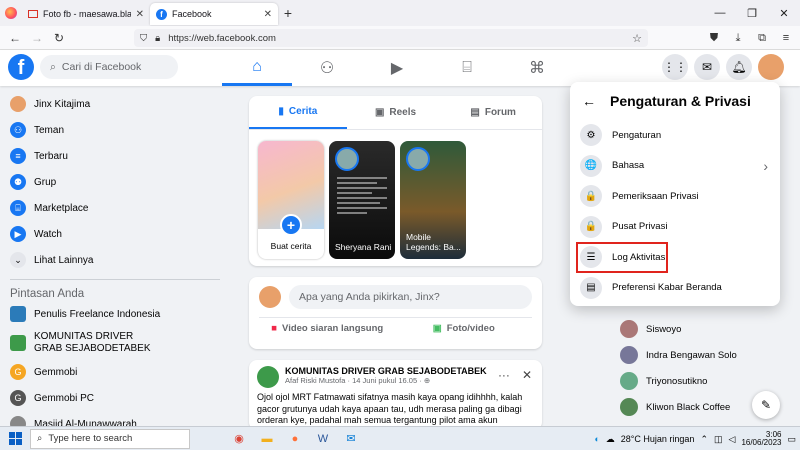  I want to click on tab-label: Forum, so click(500, 112).